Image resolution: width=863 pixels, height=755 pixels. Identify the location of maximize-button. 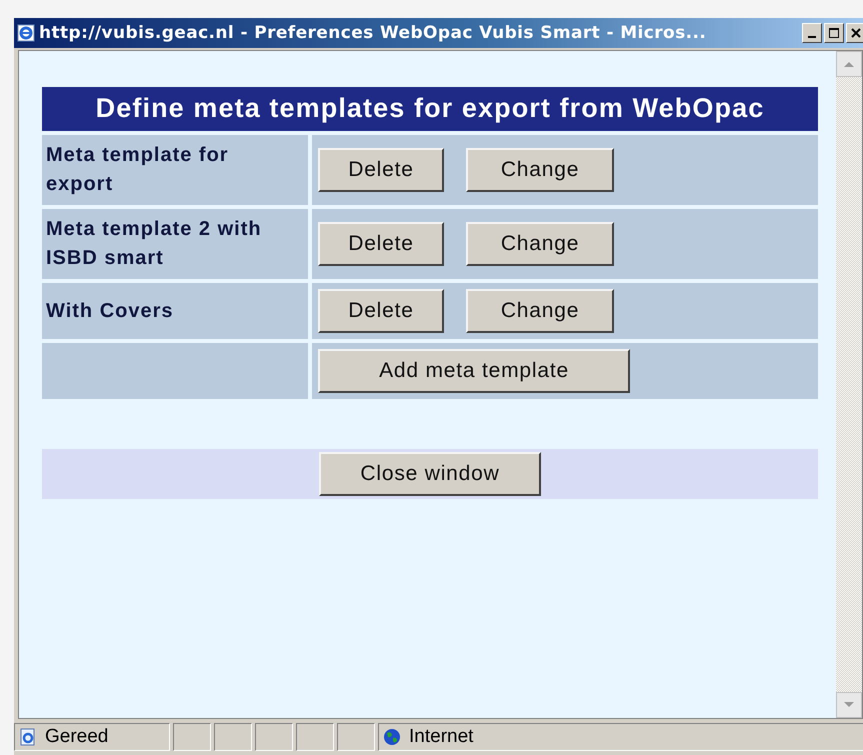
(834, 33).